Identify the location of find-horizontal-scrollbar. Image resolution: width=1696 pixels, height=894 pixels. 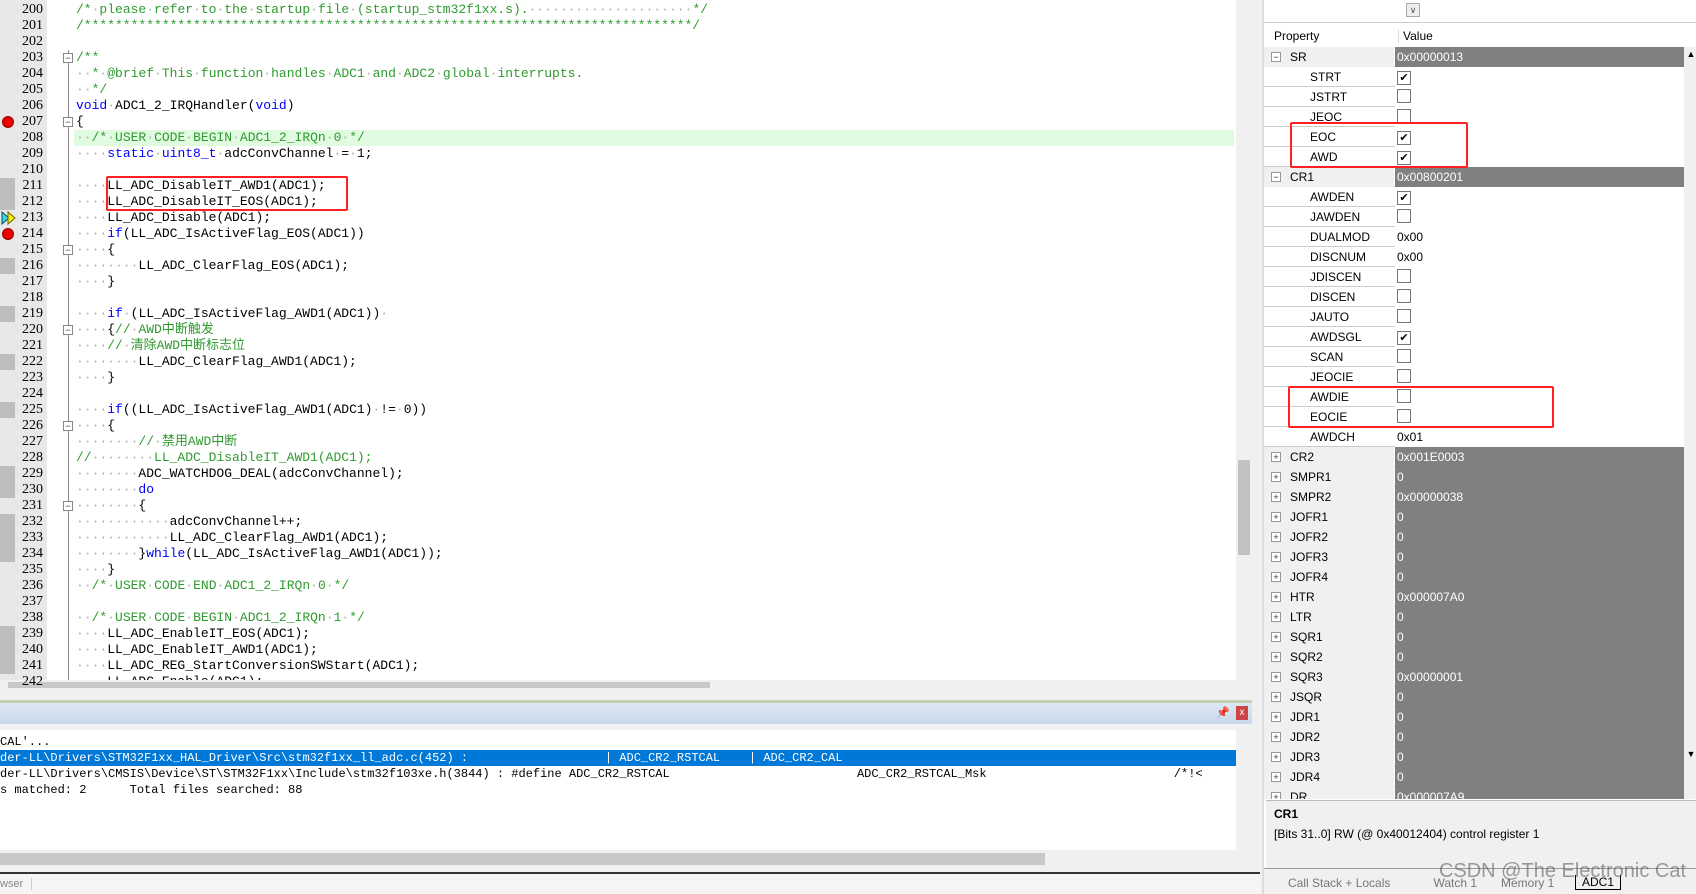
(626, 859).